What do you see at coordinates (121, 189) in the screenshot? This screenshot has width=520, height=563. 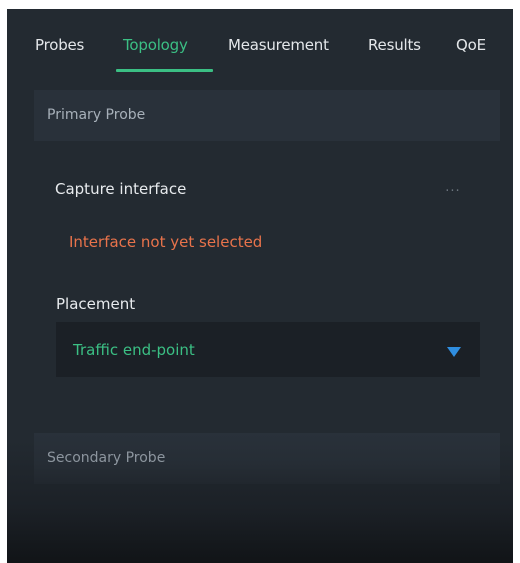 I see `capture-interface-label: Capture interface` at bounding box center [121, 189].